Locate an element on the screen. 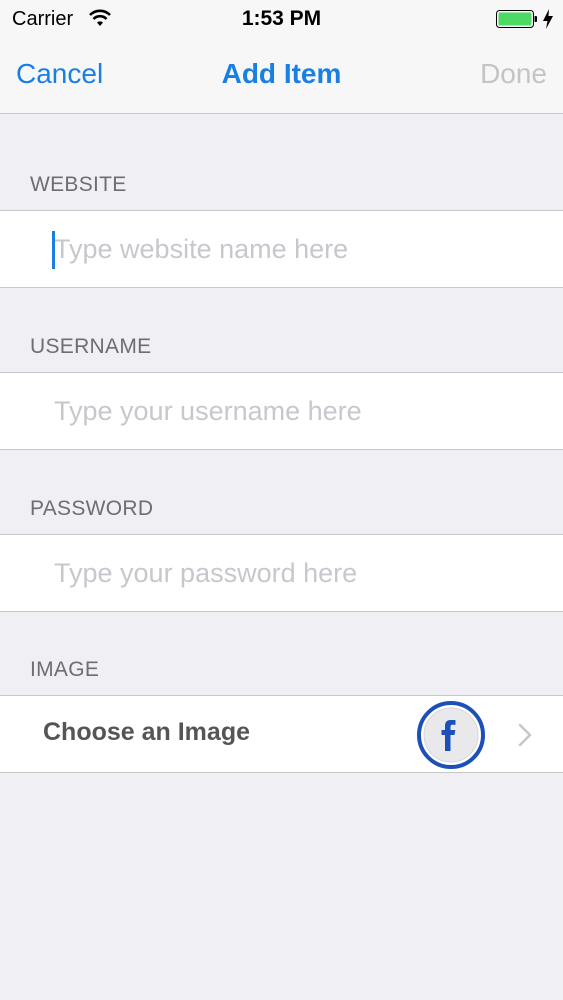 The image size is (563, 1000). facebook-icon is located at coordinates (451, 735).